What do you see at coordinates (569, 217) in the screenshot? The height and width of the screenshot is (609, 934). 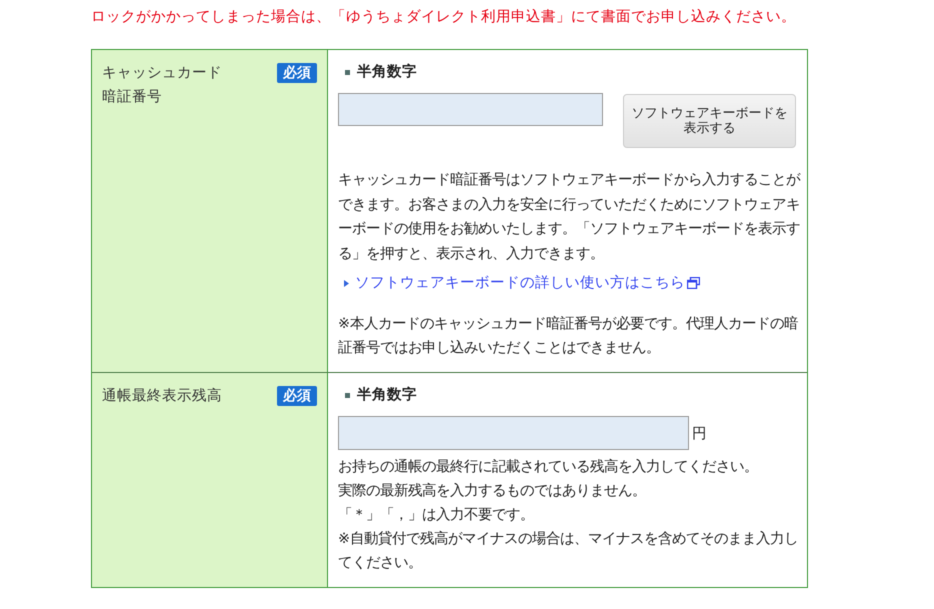 I see `instruction-text: キャッシュカード暗証番号はソフトウェアキーボードから入力することができます。お客さまの入力を安全に行っていただくためにソフトウェアキーボードの使用をお勧めいたします。「ソフトウェアキーボードを表示する」を押すと、表示され、入力できます。` at bounding box center [569, 217].